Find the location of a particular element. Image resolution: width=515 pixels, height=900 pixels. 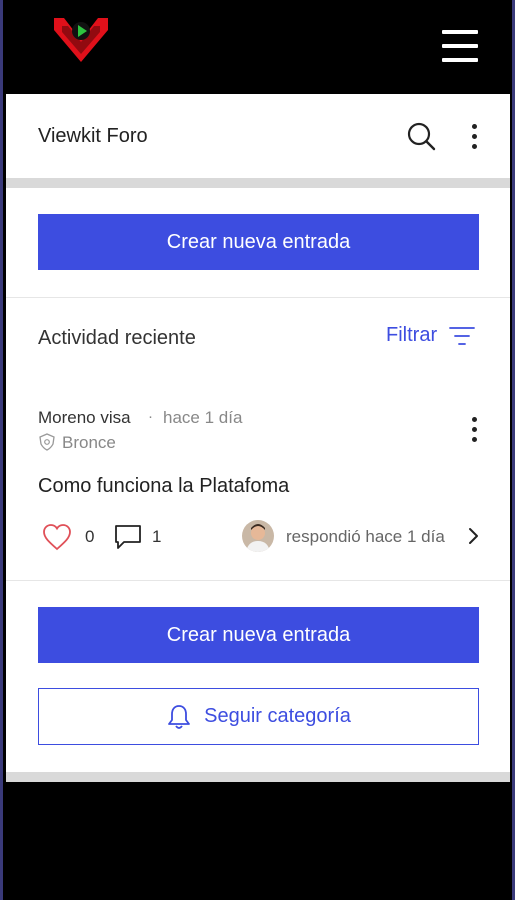

filter-label: Filtrar is located at coordinates (412, 335).